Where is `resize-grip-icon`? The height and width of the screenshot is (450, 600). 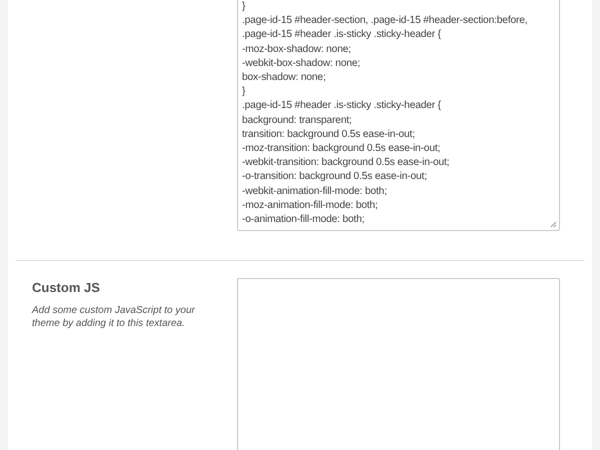
resize-grip-icon is located at coordinates (553, 224).